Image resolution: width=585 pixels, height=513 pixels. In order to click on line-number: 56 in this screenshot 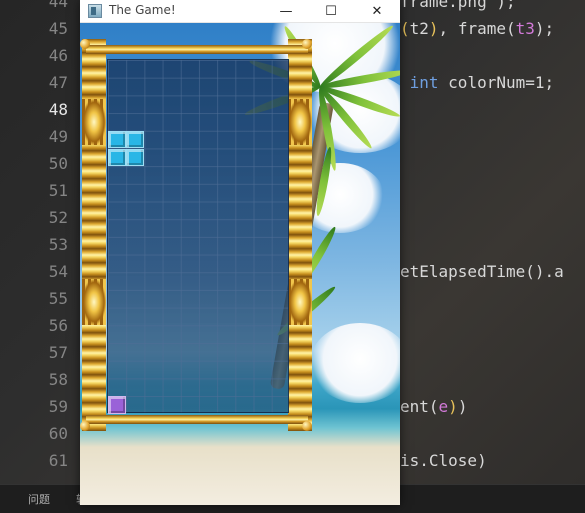, I will do `click(58, 325)`.